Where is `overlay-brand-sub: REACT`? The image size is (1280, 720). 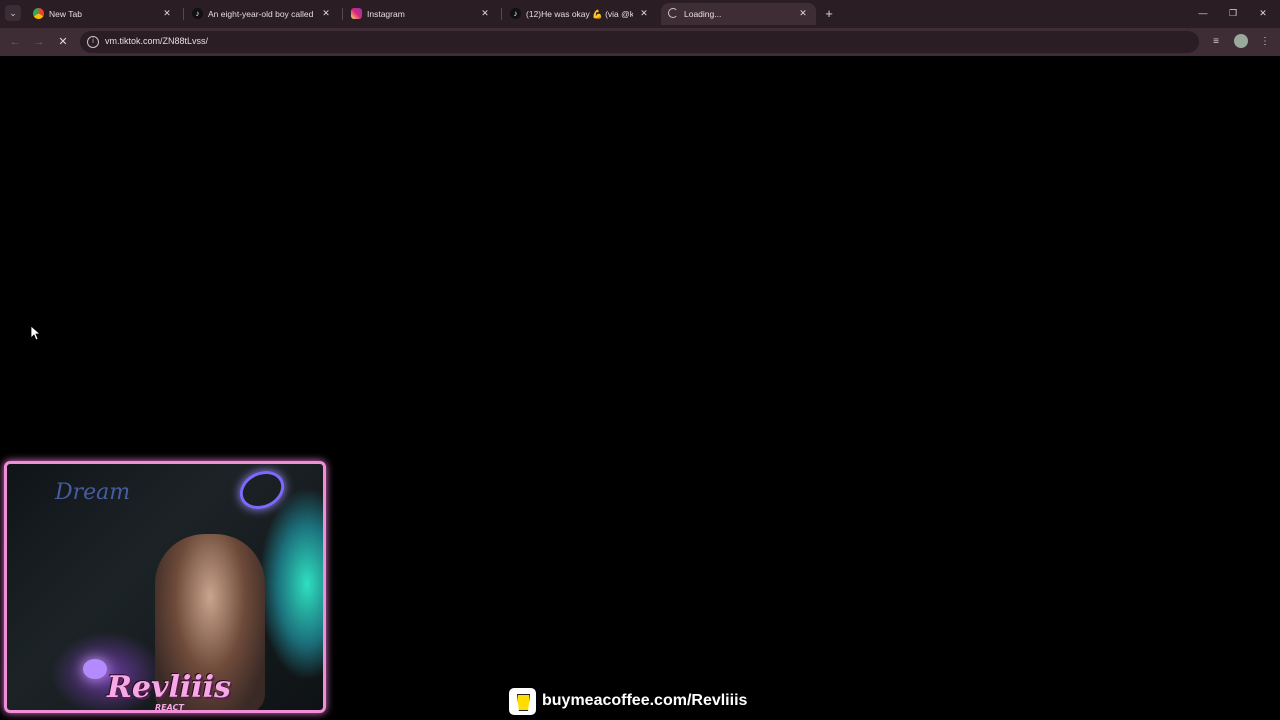
overlay-brand-sub: REACT is located at coordinates (169, 707).